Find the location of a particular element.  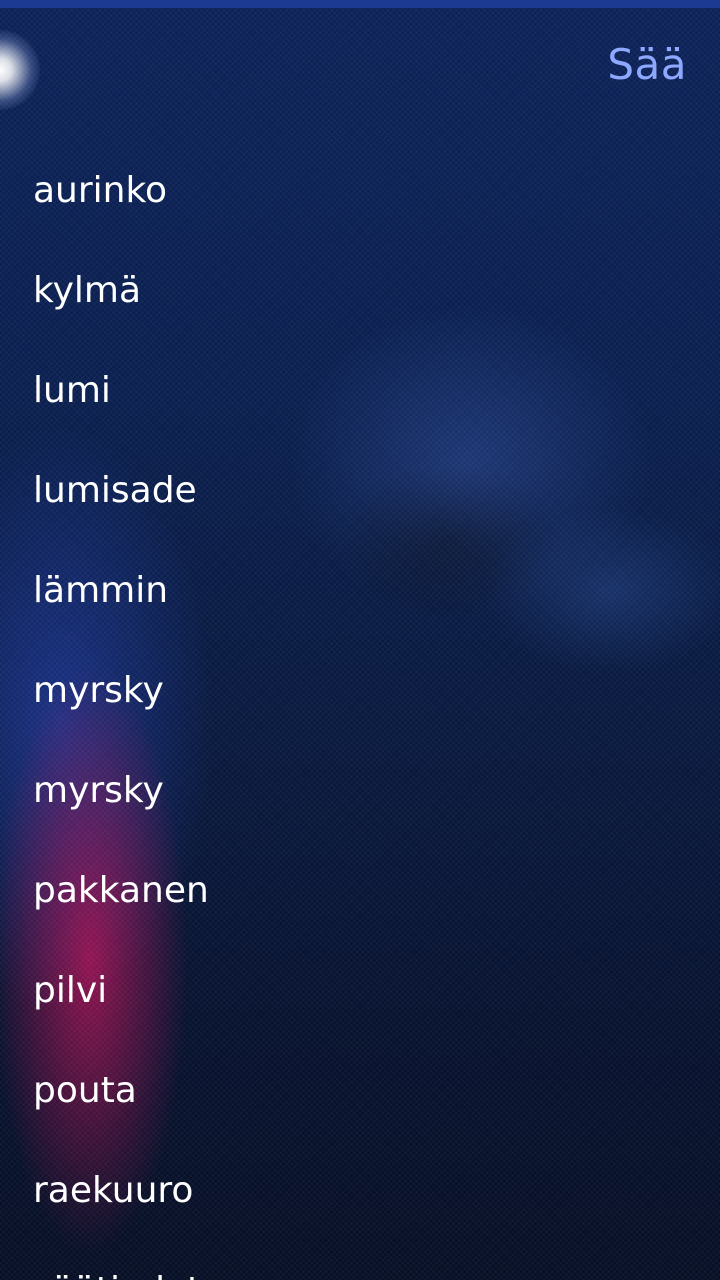

list-item: raekuuro is located at coordinates (360, 1190).